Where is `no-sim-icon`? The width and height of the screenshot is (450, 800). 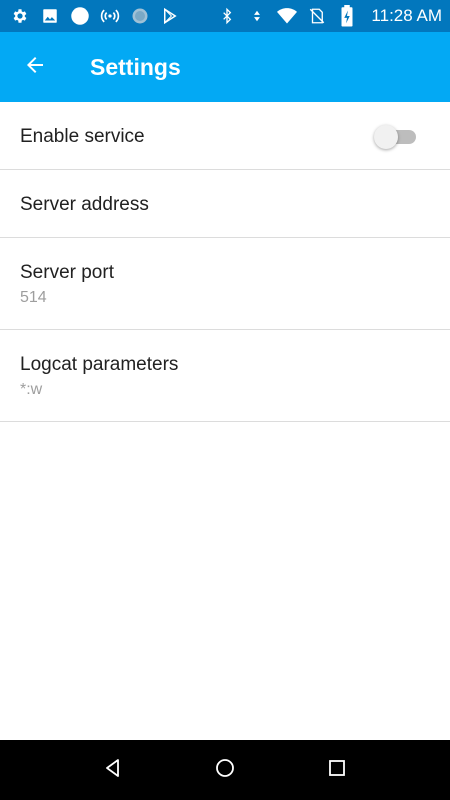
no-sim-icon is located at coordinates (317, 16).